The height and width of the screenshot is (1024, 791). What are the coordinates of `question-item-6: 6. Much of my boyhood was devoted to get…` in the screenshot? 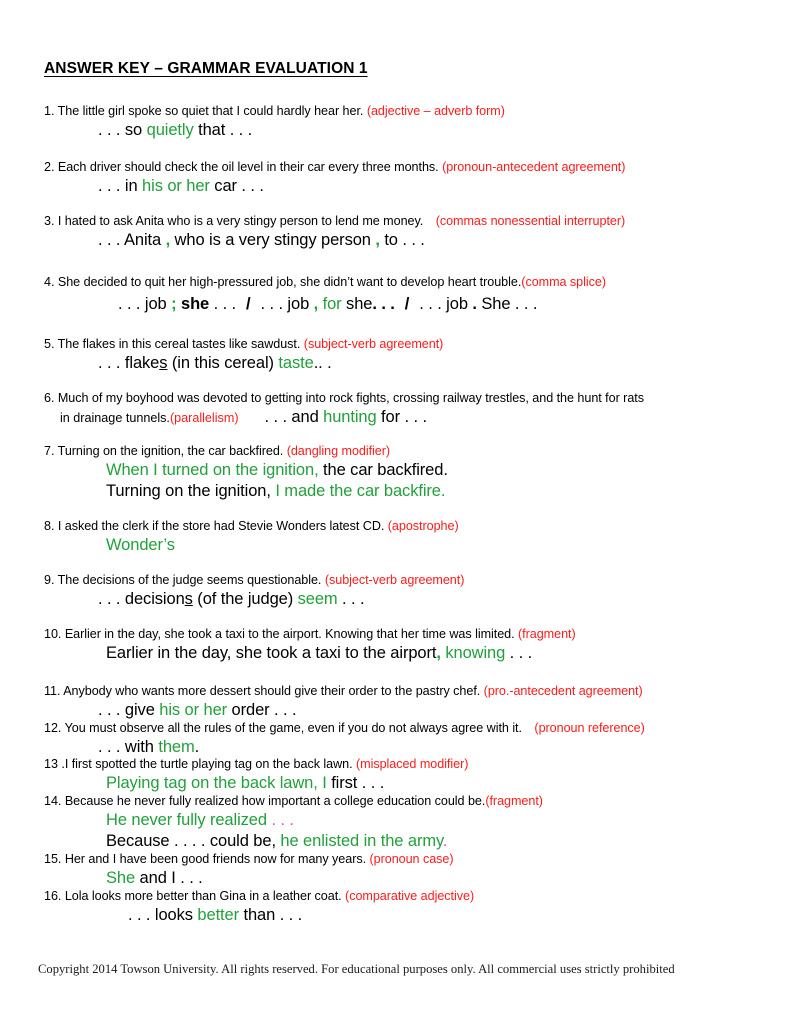 It's located at (400, 409).